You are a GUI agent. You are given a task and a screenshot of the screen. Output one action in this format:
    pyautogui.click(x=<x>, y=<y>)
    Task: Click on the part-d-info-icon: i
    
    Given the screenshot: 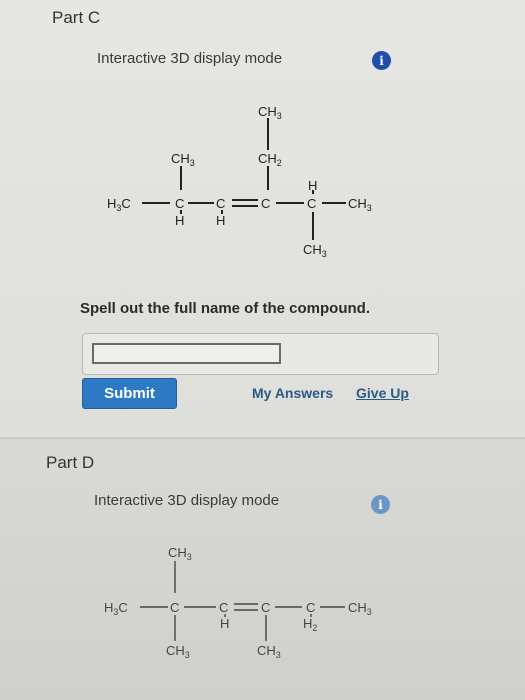 What is the action you would take?
    pyautogui.click(x=380, y=504)
    